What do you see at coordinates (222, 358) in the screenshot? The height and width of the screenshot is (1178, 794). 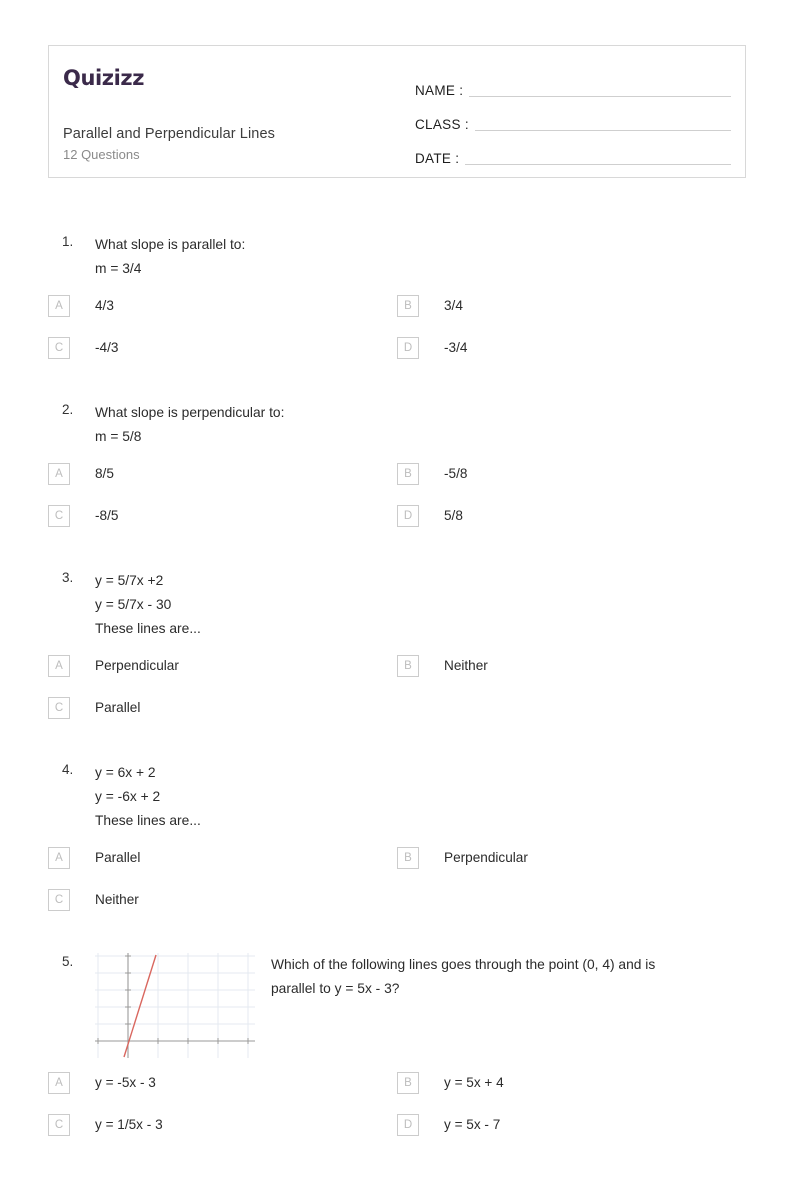 I see `answer-option: C -4/3` at bounding box center [222, 358].